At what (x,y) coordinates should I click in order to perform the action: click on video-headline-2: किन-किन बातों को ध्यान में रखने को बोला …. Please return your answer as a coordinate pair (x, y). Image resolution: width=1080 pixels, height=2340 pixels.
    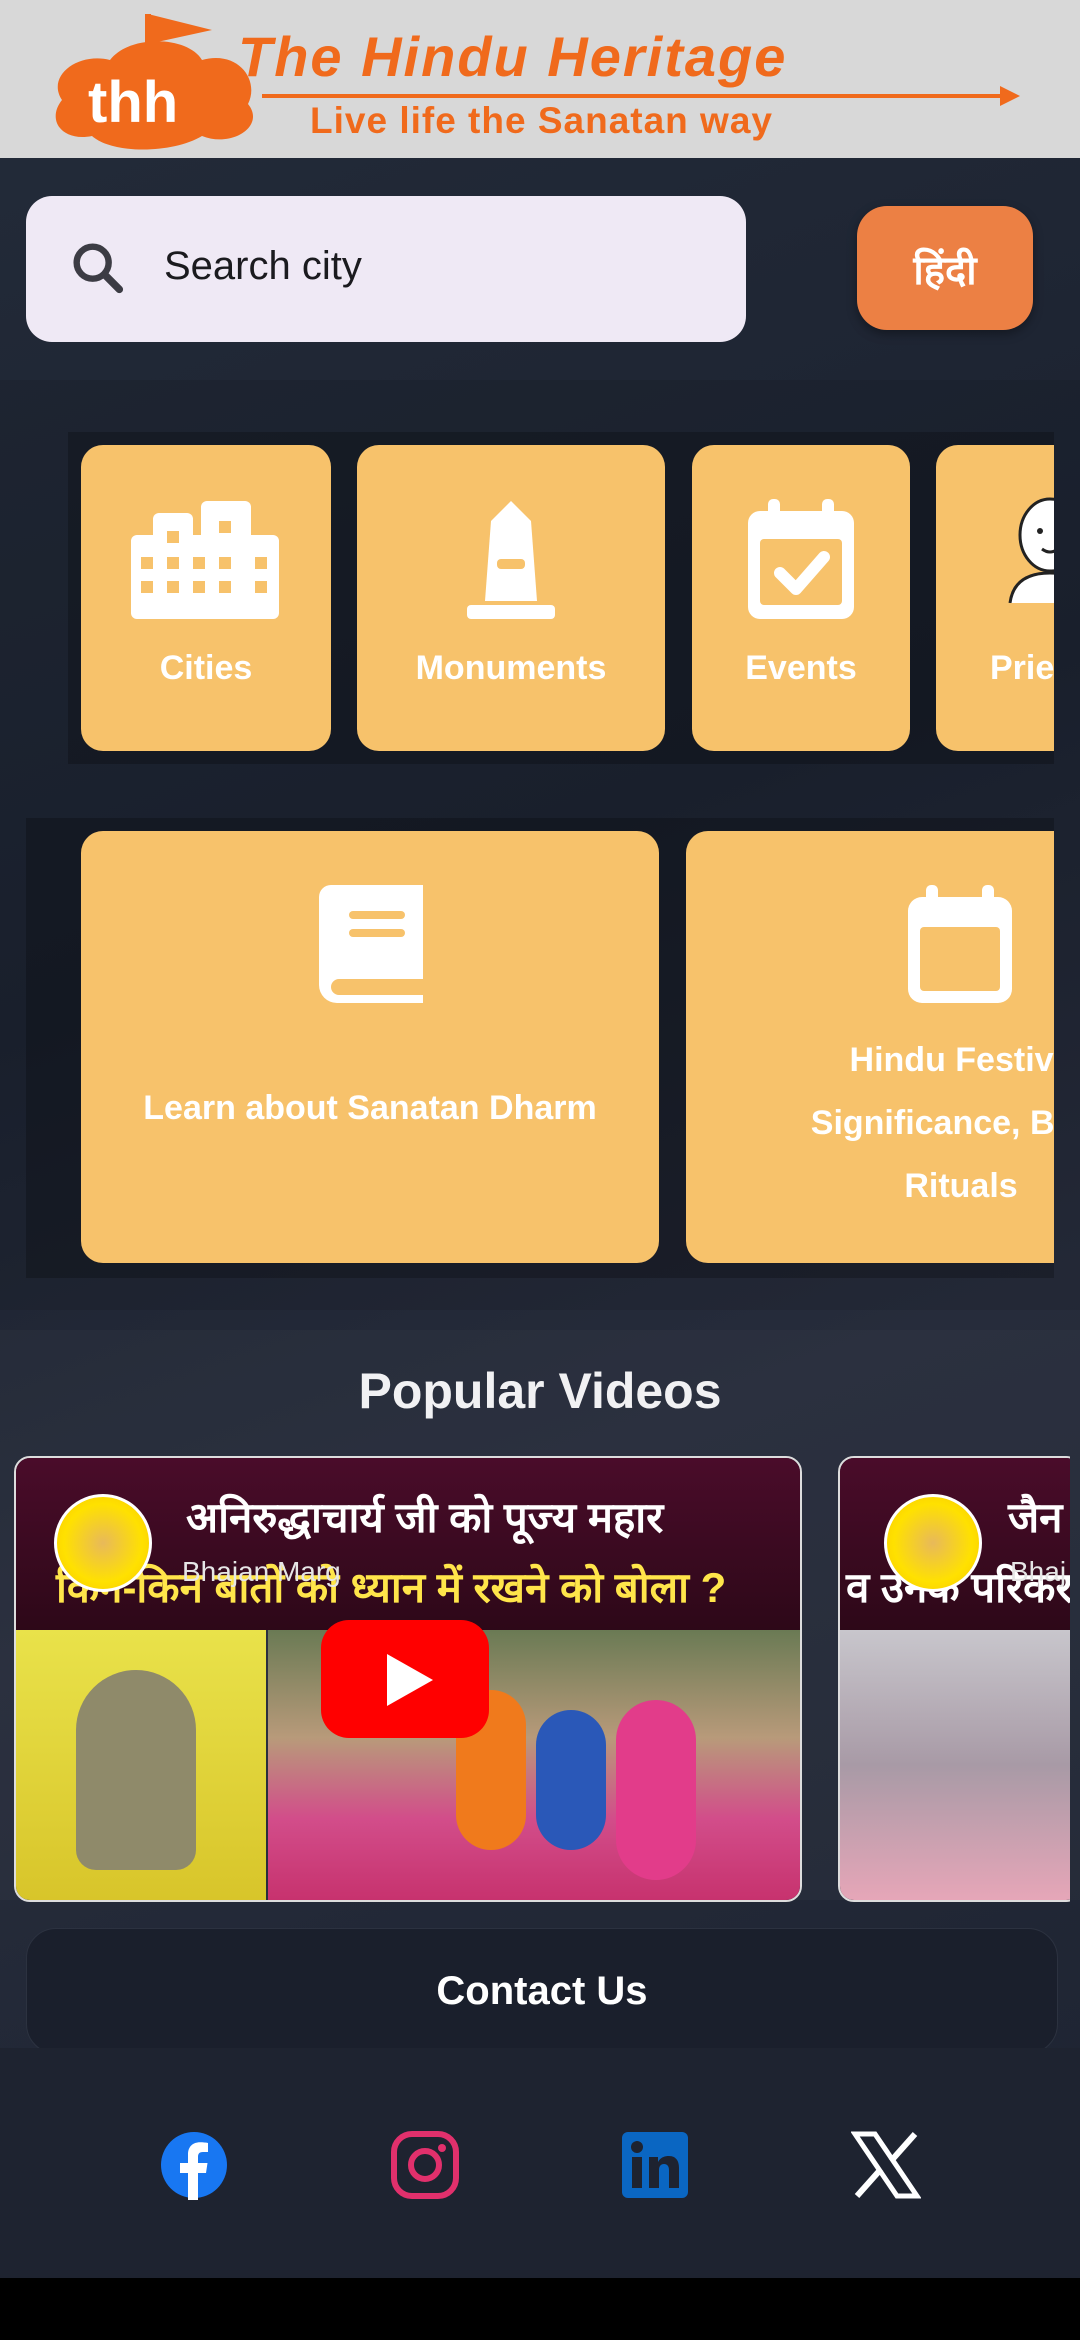
    Looking at the image, I should click on (391, 1587).